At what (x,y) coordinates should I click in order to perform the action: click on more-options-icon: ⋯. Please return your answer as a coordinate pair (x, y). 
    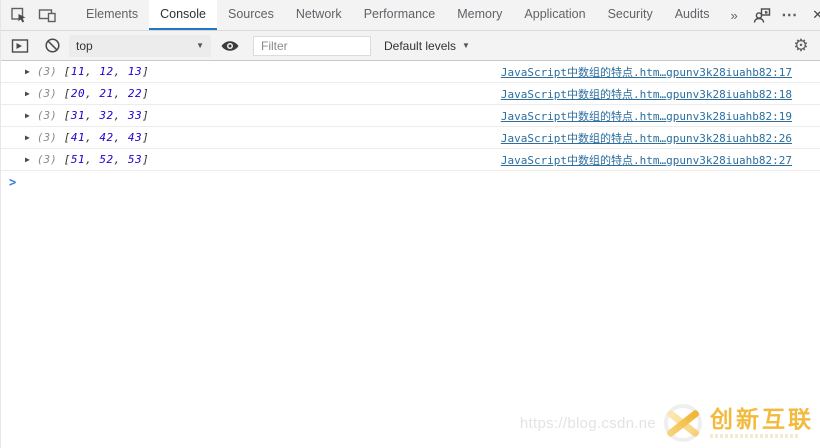
    Looking at the image, I should click on (790, 15).